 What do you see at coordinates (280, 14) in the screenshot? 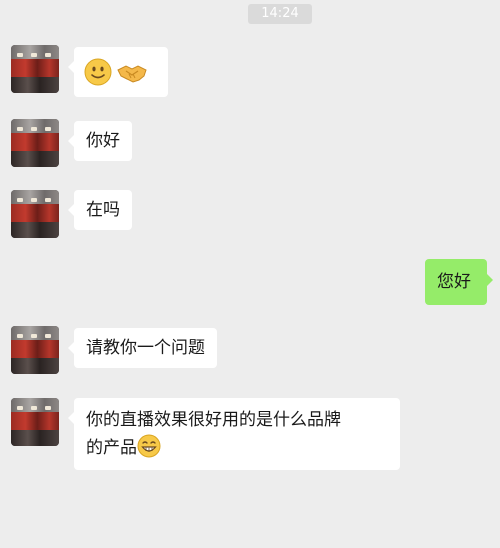
I see `timestamp-badge: 14:24` at bounding box center [280, 14].